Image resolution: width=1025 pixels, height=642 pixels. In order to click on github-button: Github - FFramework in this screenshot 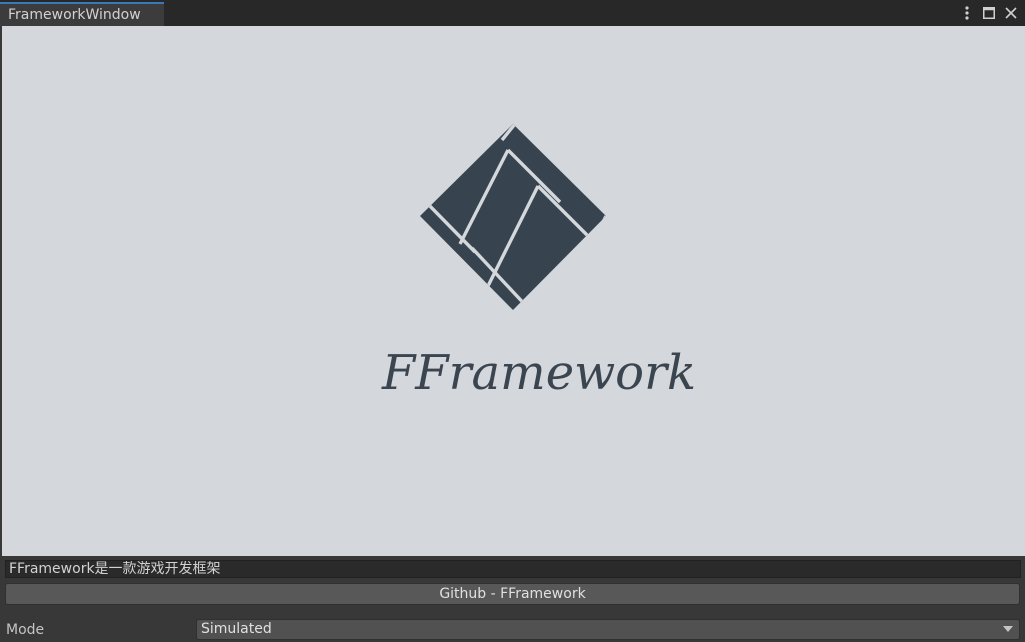, I will do `click(512, 594)`.